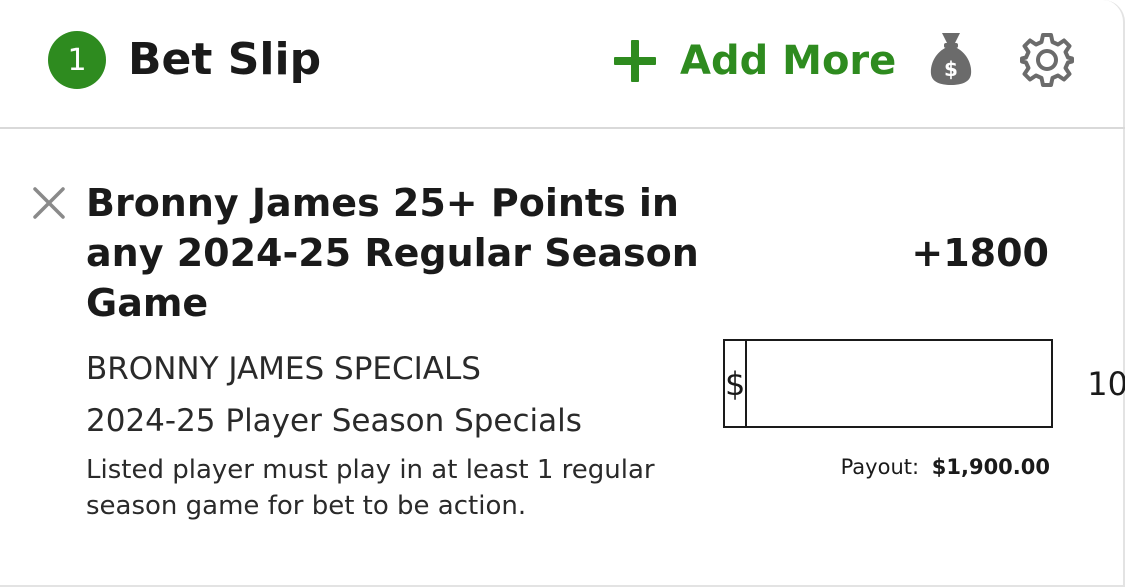 The image size is (1125, 587). I want to click on stake-amount-input, so click(936, 383).